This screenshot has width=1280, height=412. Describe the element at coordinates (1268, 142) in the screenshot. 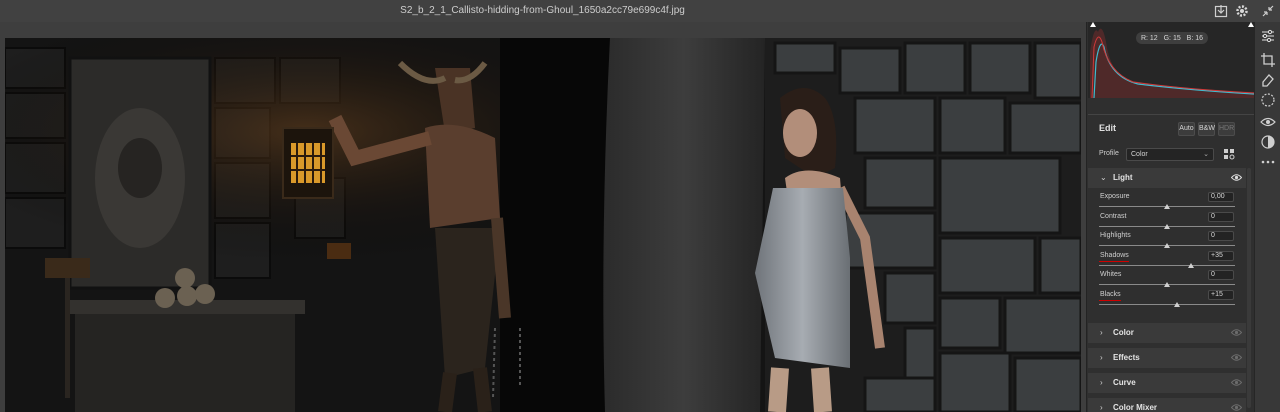

I see `presets-icon` at that location.